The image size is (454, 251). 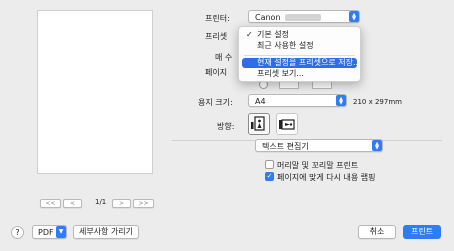 I want to click on landscape-icon, so click(x=287, y=124).